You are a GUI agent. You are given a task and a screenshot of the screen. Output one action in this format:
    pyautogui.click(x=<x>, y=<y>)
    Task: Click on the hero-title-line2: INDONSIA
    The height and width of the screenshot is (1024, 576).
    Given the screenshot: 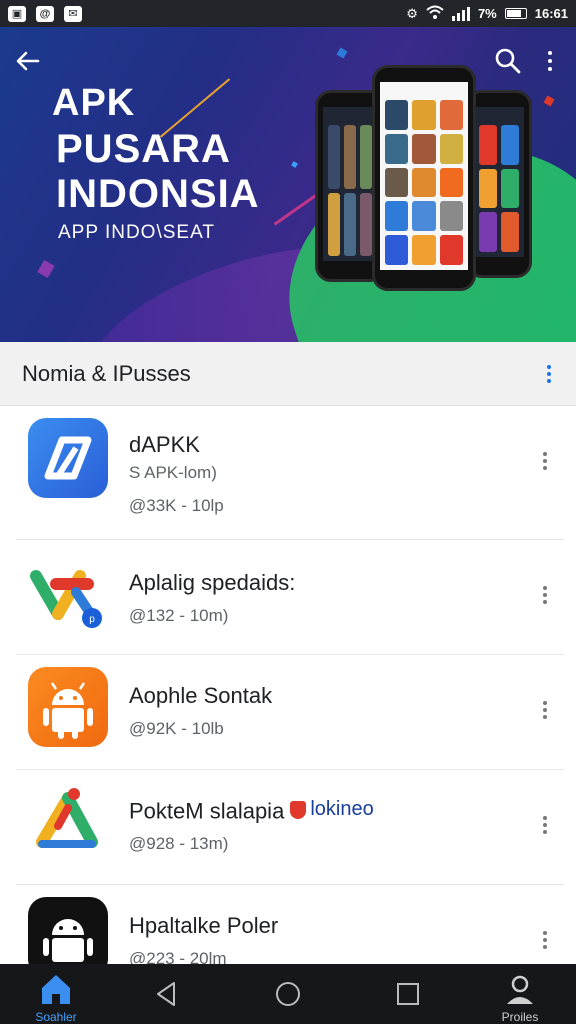 What is the action you would take?
    pyautogui.click(x=158, y=194)
    